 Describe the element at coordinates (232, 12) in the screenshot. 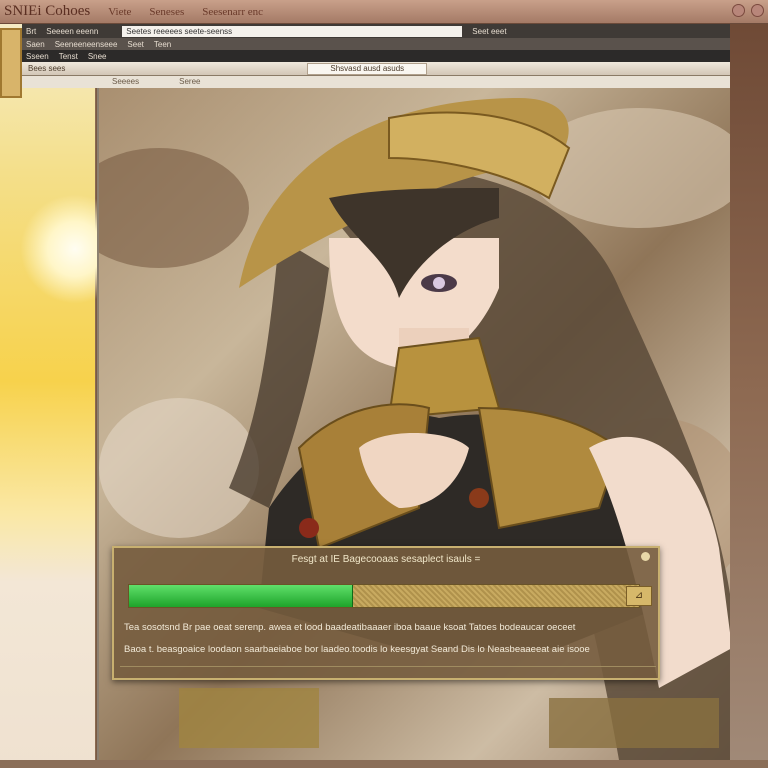

I see `menu-item-search: Seesenarr enc` at that location.